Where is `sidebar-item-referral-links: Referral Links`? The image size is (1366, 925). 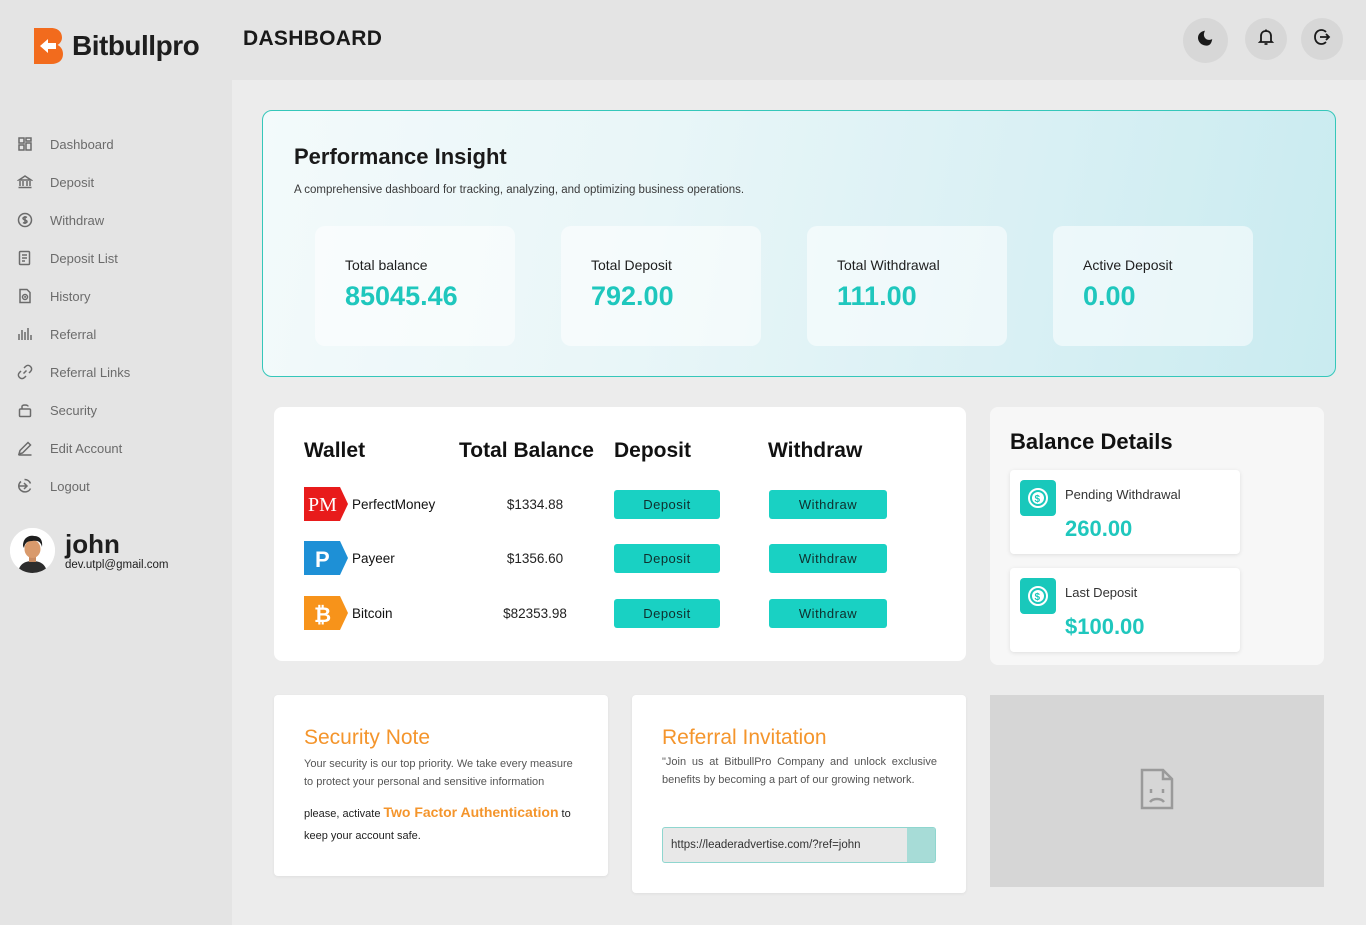 sidebar-item-referral-links: Referral Links is located at coordinates (116, 372).